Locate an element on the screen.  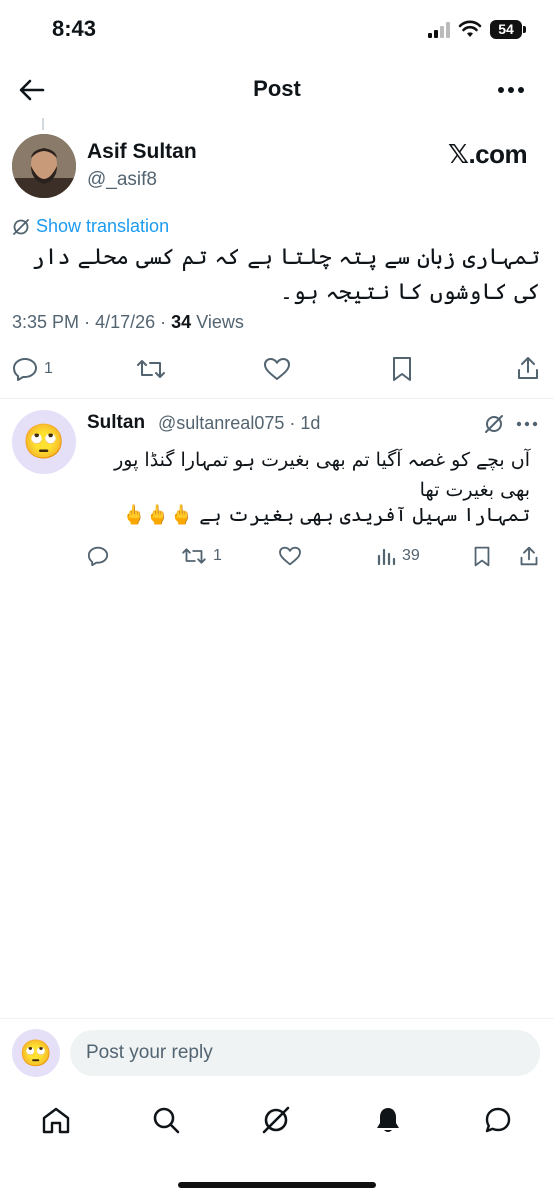
nav-messages is located at coordinates (498, 1120).